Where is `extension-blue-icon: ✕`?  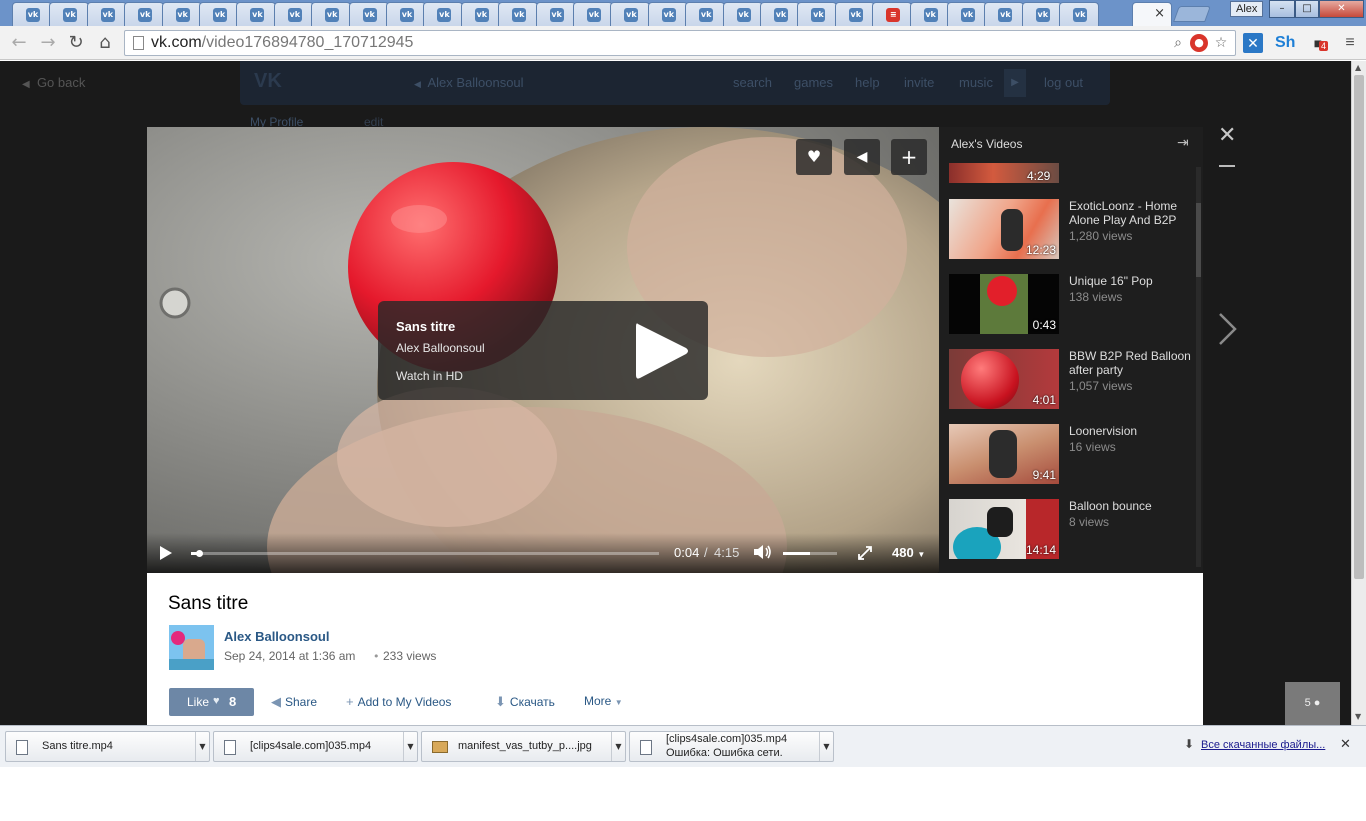
extension-blue-icon: ✕ is located at coordinates (1253, 43).